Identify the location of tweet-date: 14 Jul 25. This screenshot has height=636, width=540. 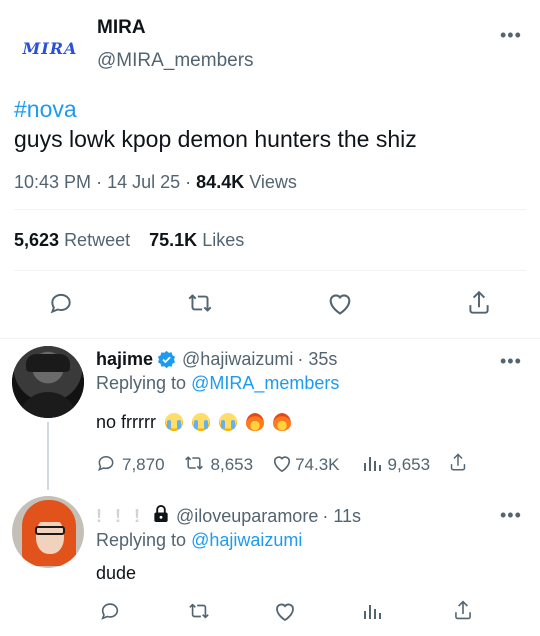
(143, 182).